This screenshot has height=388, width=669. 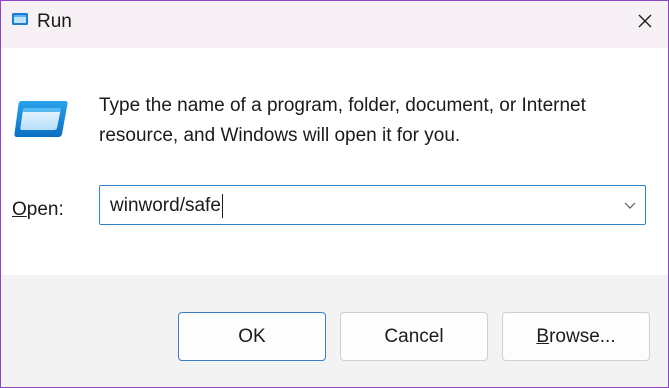 What do you see at coordinates (372, 205) in the screenshot?
I see `open-combobox: winword/safe` at bounding box center [372, 205].